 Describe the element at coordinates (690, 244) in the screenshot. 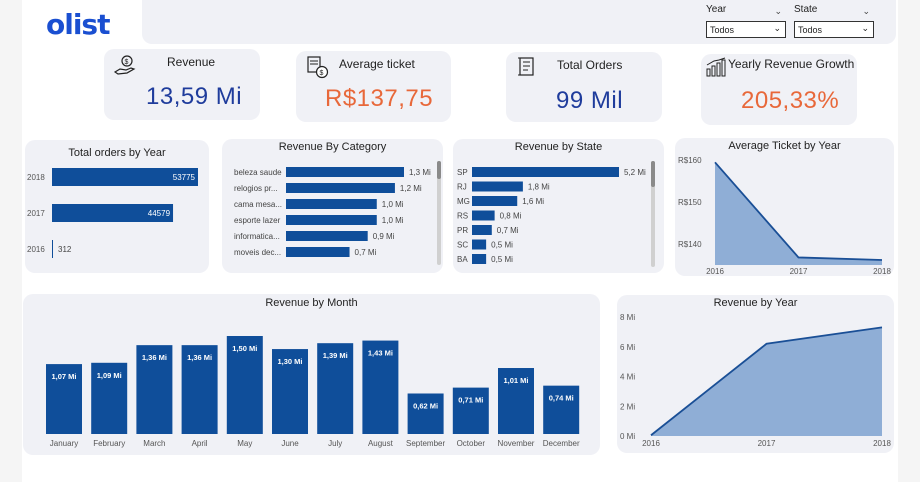

I see `tick-label: R$140` at that location.